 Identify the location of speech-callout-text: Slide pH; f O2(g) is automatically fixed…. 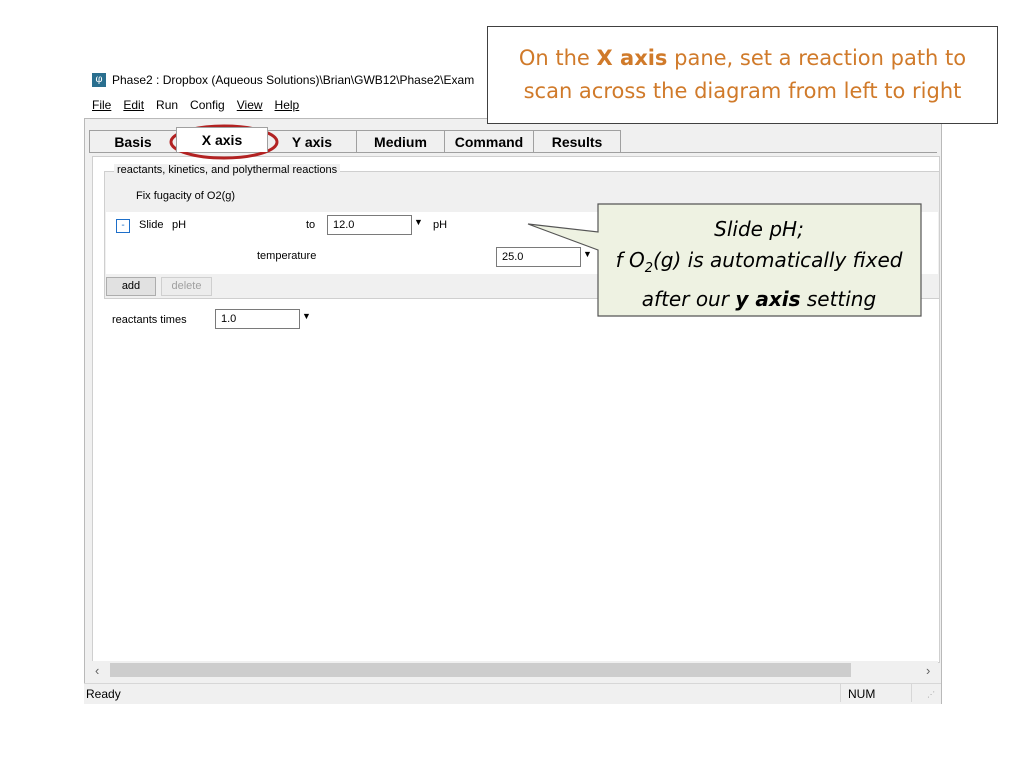
(759, 264).